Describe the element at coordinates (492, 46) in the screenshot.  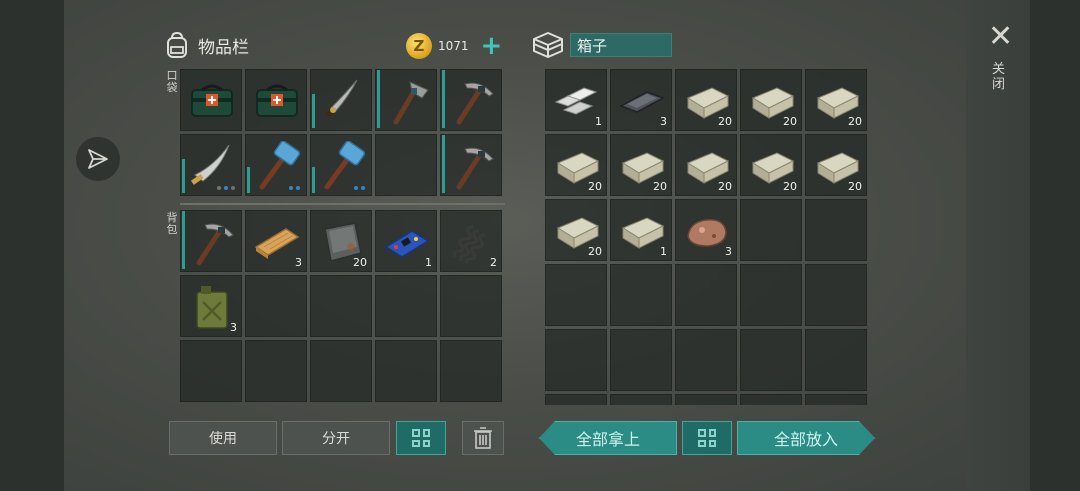
I see `add-coins-button: +` at that location.